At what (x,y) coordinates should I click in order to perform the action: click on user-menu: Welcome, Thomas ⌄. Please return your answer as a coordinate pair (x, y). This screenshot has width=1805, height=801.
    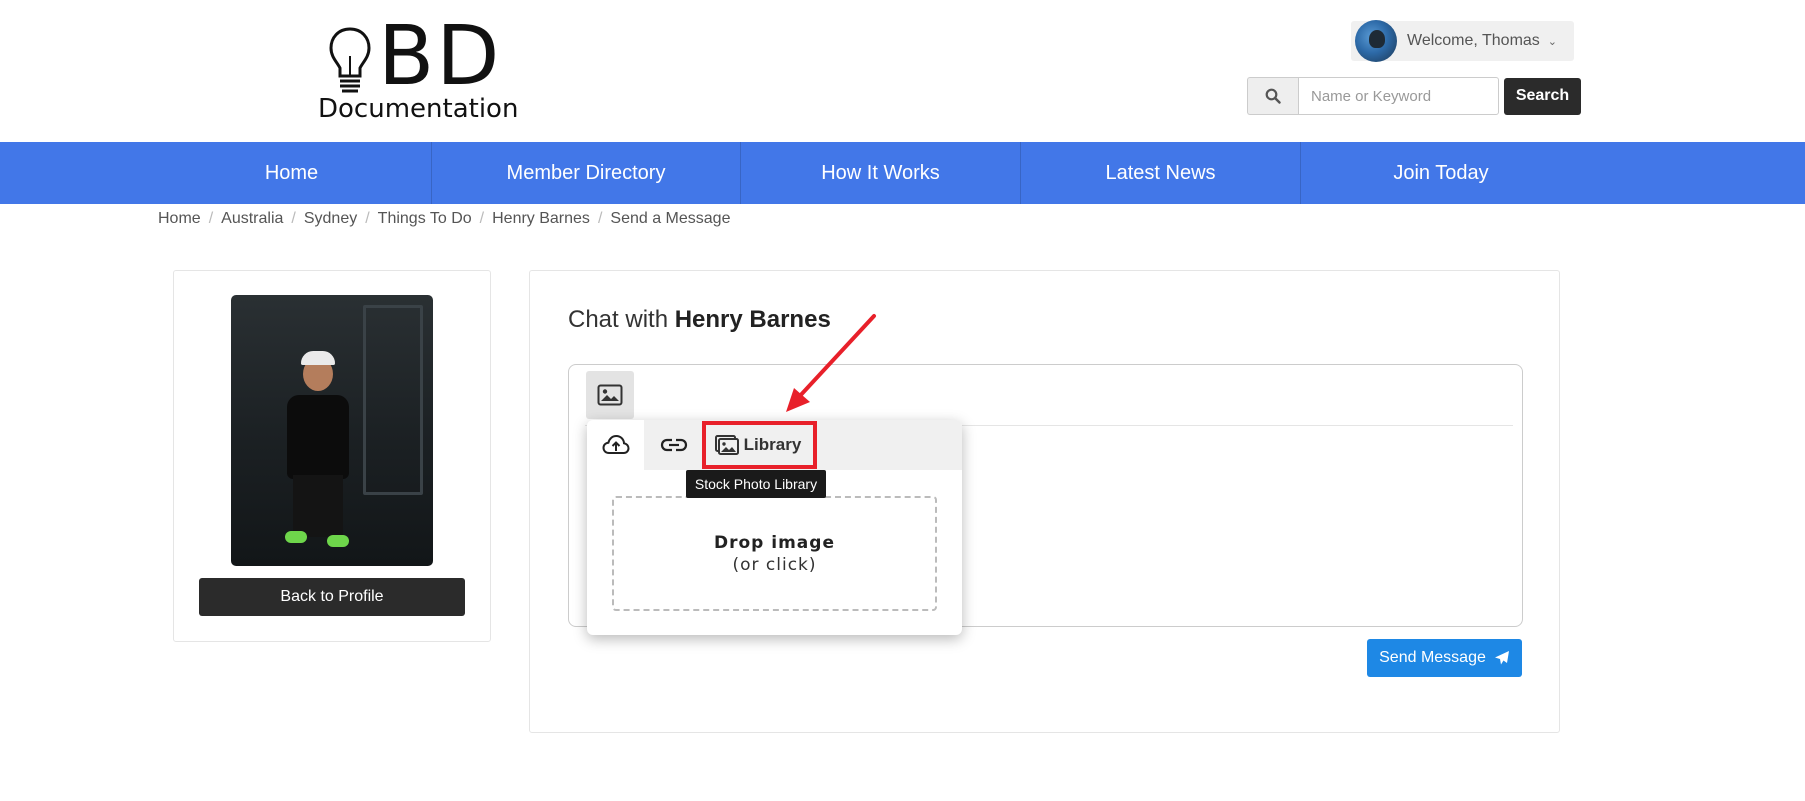
    Looking at the image, I should click on (1462, 41).